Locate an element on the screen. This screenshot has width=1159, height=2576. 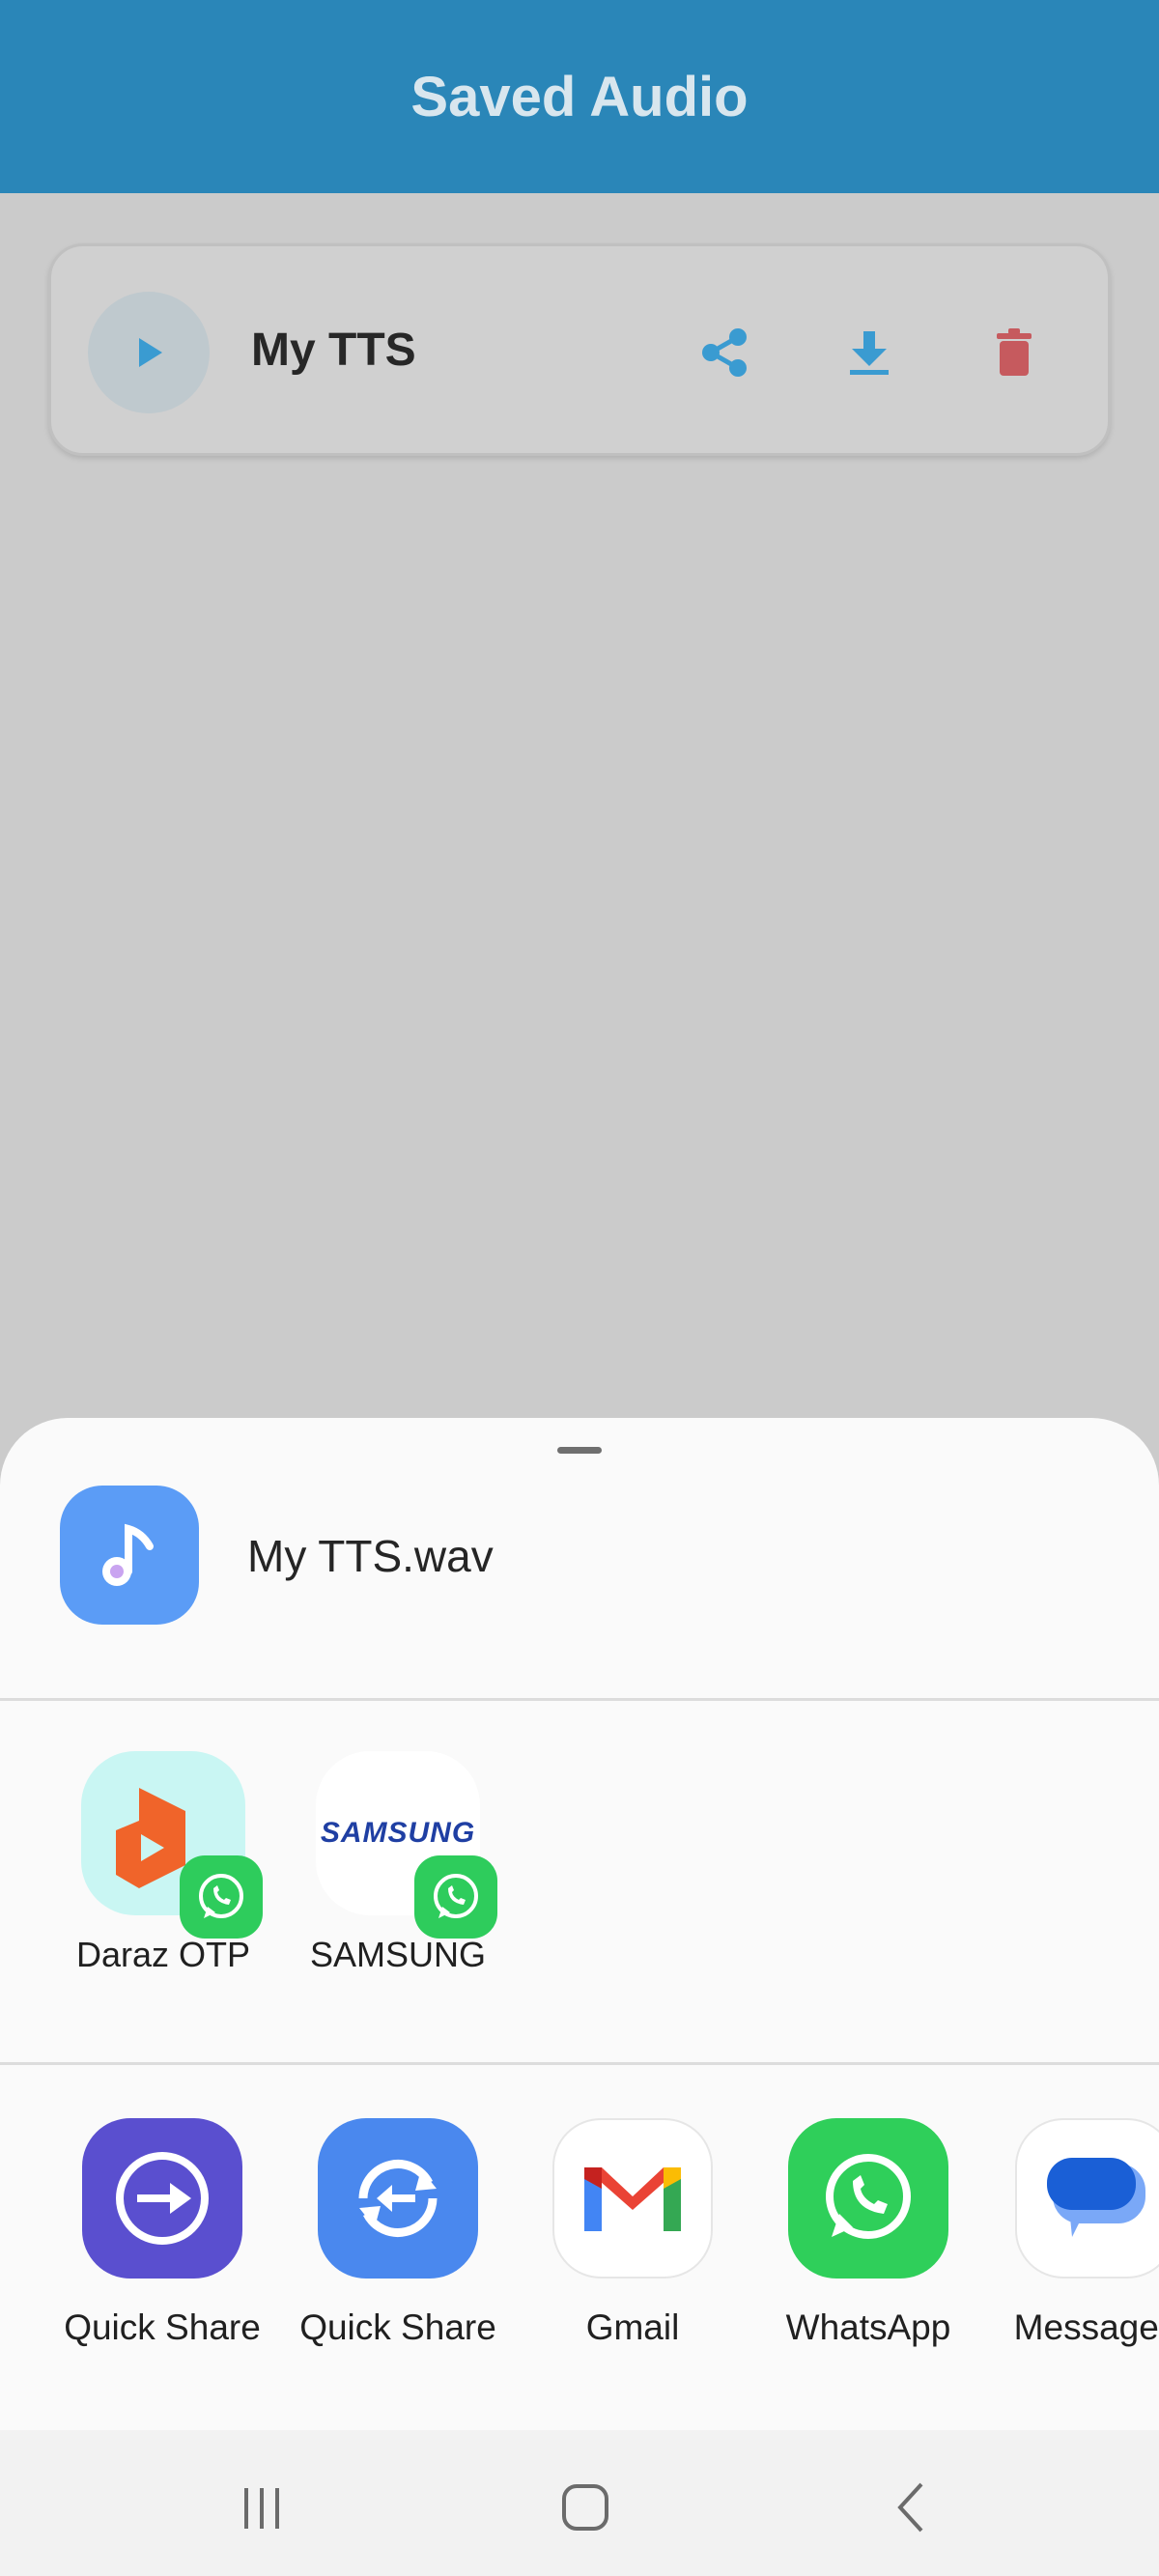
file-thumbnail is located at coordinates (129, 1555).